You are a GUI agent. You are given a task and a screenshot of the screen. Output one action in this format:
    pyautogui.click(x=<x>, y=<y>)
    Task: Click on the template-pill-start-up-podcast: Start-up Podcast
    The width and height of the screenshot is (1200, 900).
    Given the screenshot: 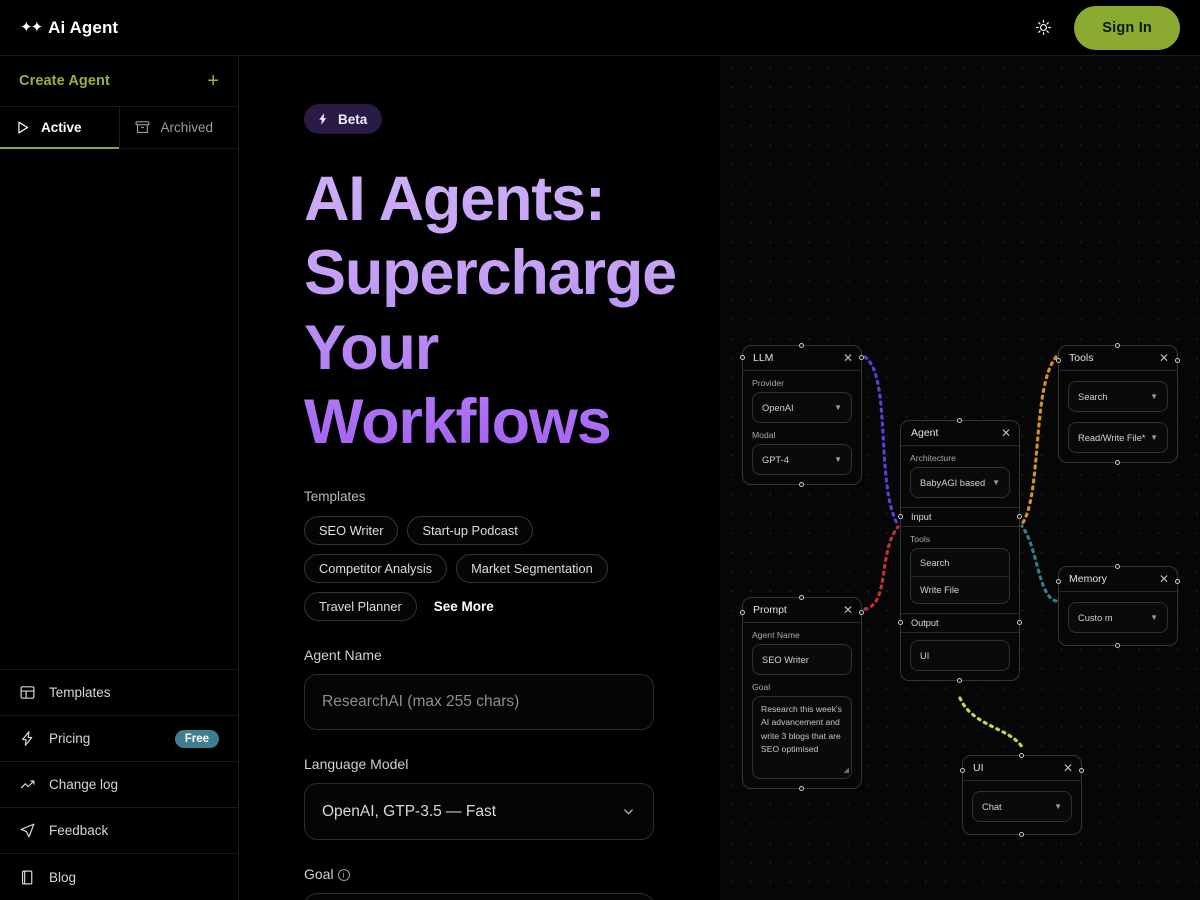 What is the action you would take?
    pyautogui.click(x=470, y=531)
    